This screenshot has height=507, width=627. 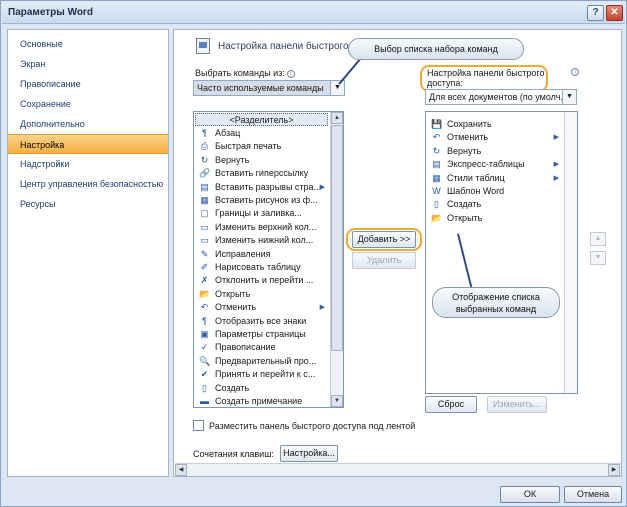 What do you see at coordinates (484, 78) in the screenshot?
I see `qat-label-highlight` at bounding box center [484, 78].